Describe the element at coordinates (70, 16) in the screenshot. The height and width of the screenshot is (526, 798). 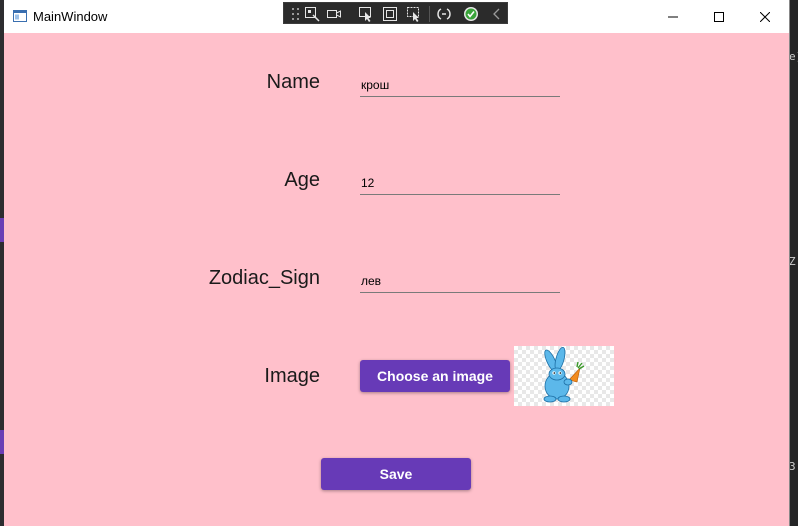
I see `window-title: MainWindow` at that location.